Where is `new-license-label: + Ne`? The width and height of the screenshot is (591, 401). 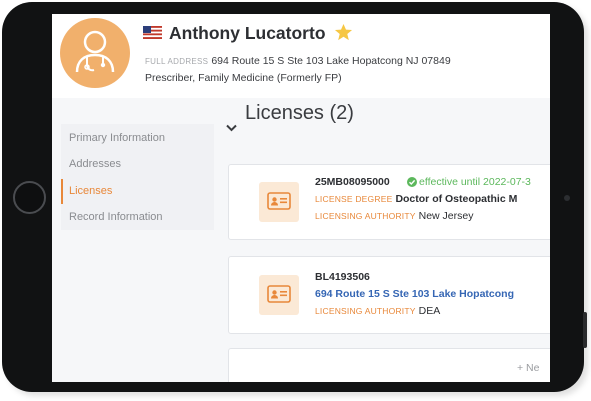 new-license-label: + Ne is located at coordinates (528, 368).